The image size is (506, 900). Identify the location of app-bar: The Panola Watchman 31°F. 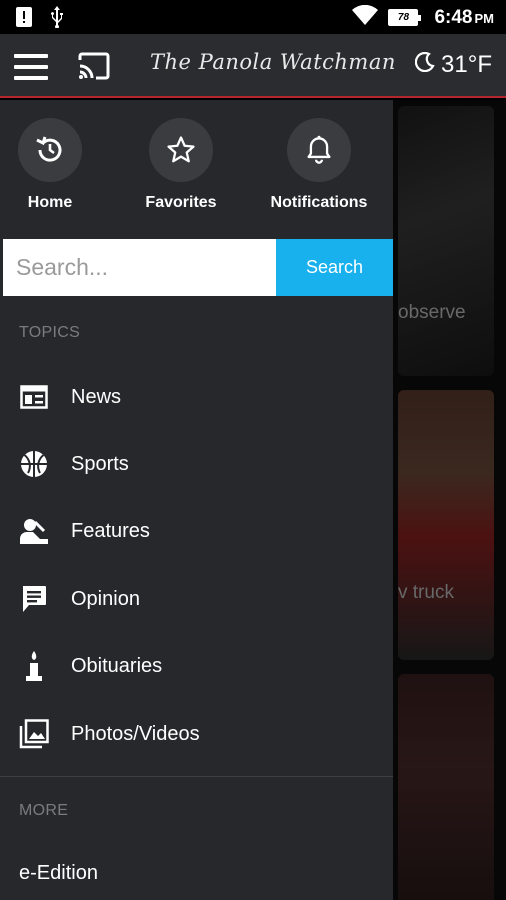
(253, 66).